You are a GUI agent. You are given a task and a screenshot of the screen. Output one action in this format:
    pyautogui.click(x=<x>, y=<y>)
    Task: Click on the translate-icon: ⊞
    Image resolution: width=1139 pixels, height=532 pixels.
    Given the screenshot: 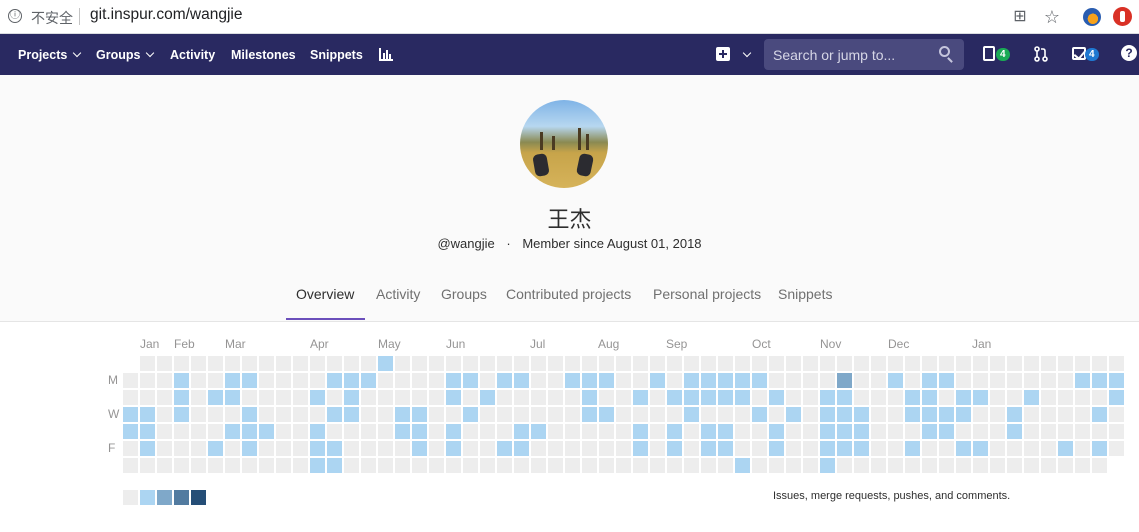 What is the action you would take?
    pyautogui.click(x=1020, y=17)
    